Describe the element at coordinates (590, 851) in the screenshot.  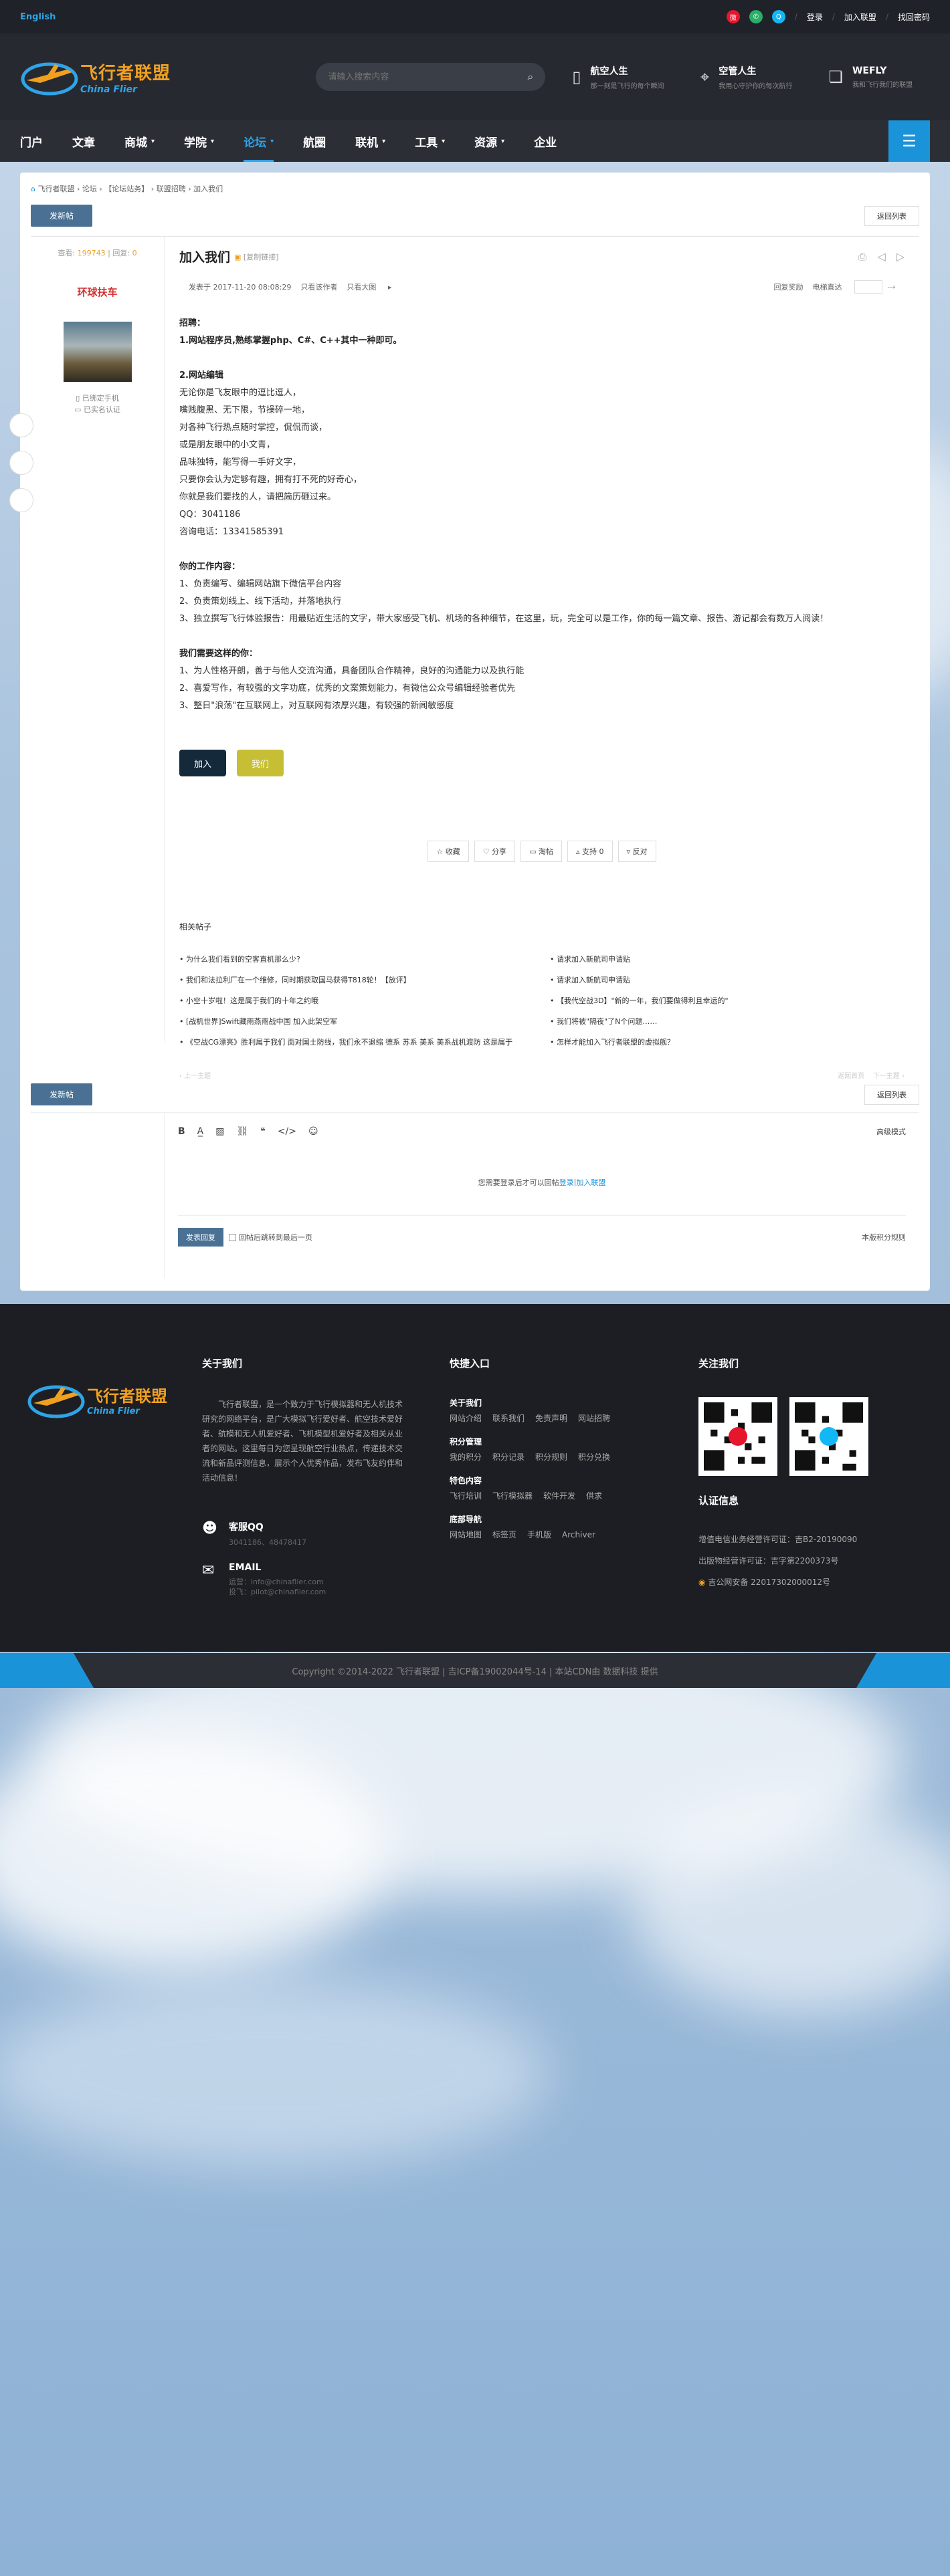
I see `support-button: ▵ 支持 0` at that location.